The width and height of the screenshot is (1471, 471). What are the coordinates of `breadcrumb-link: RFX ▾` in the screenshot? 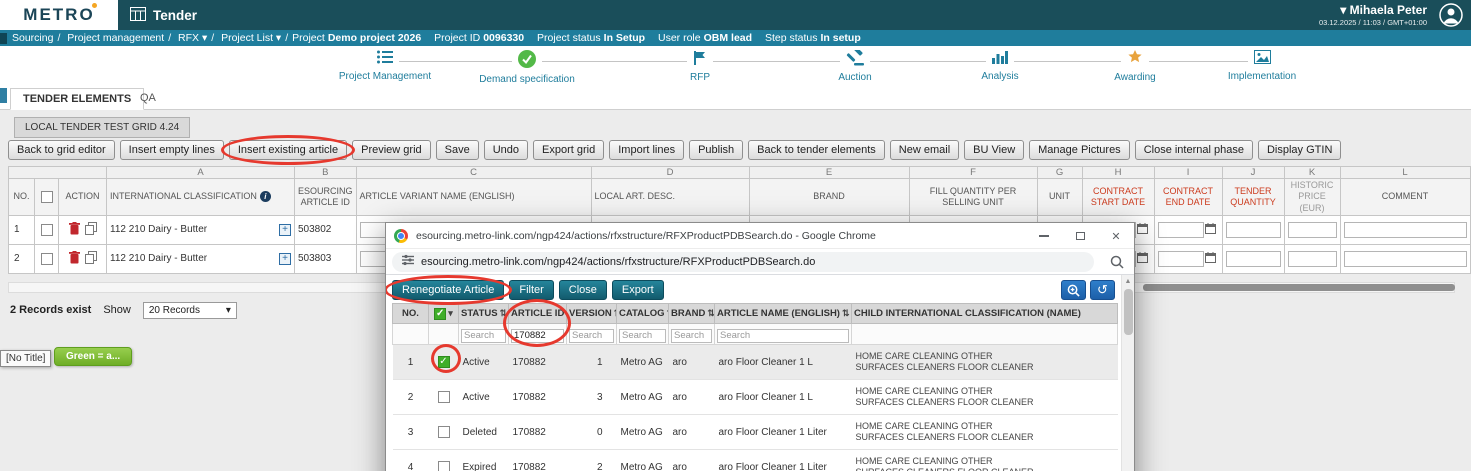 It's located at (192, 38).